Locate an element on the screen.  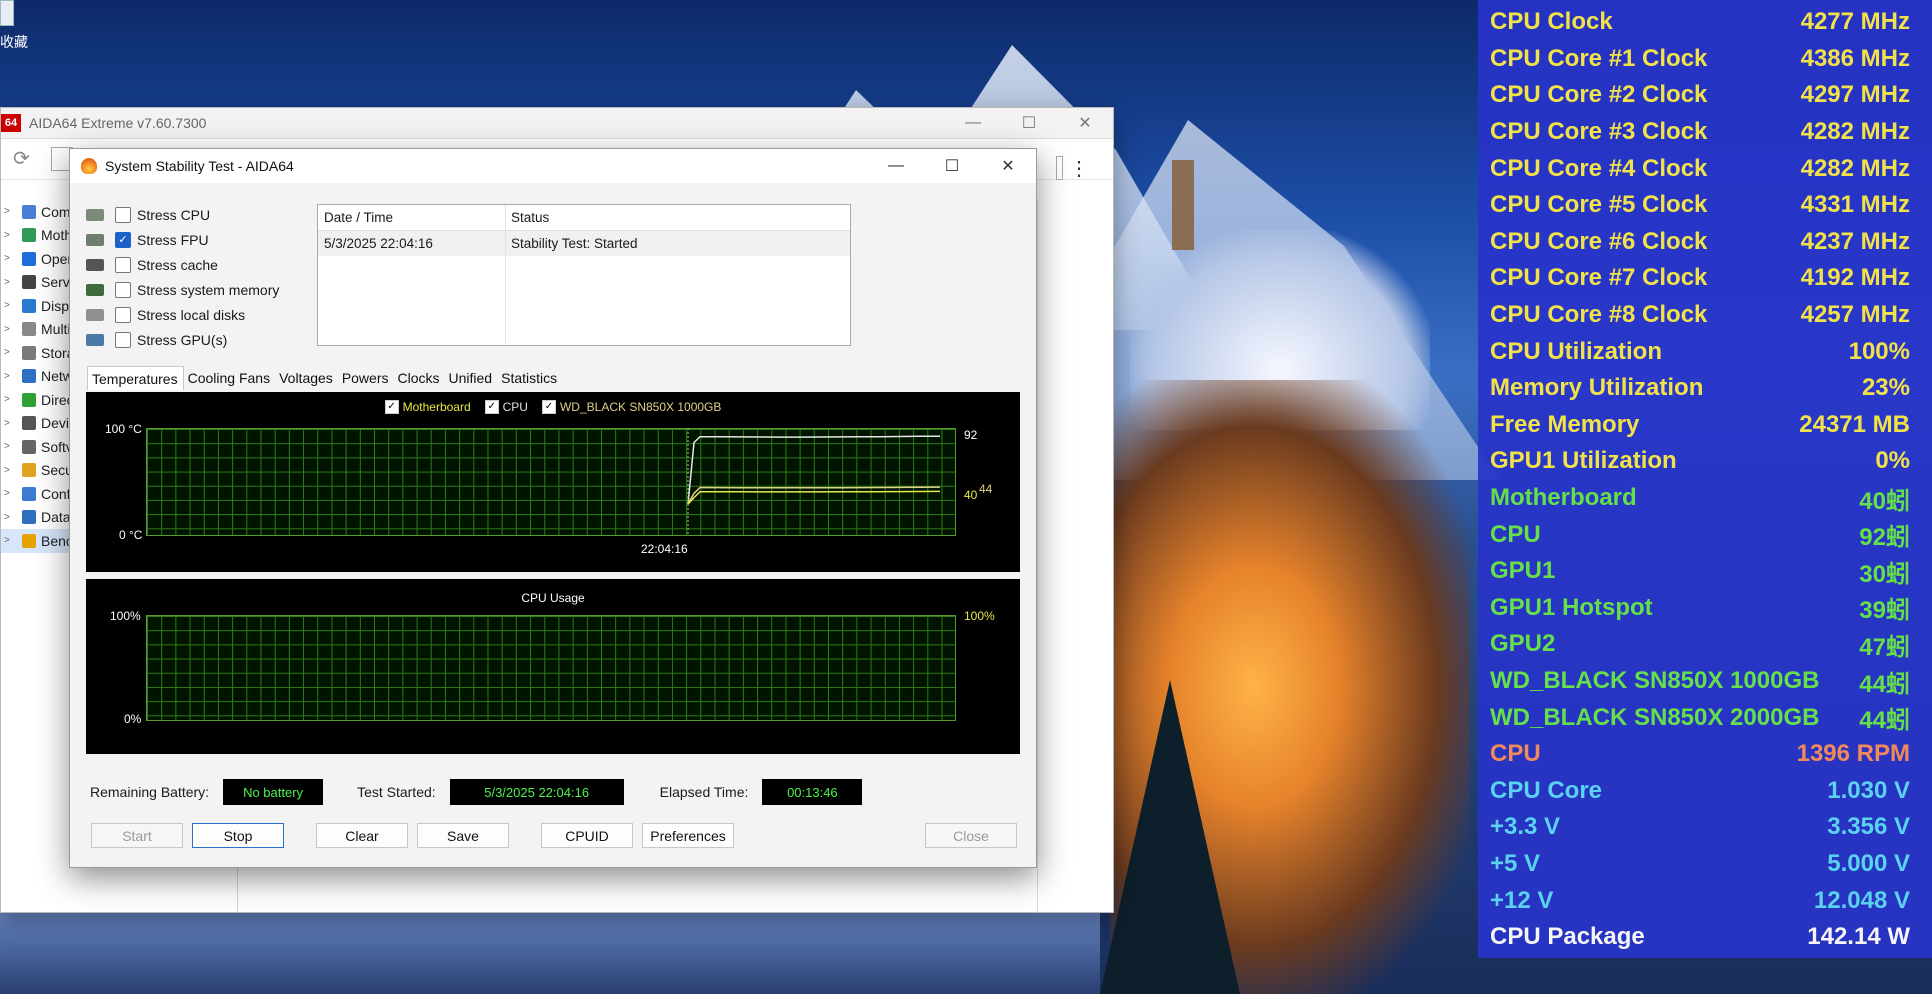
more-options-icon: ⋮ is located at coordinates (1079, 168).